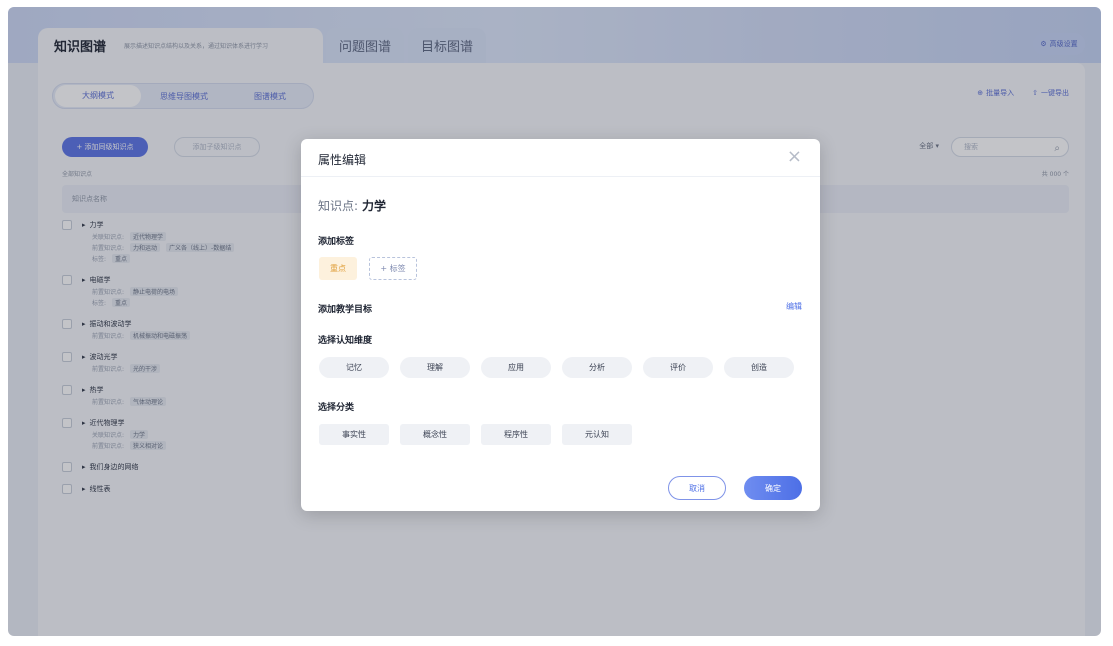  Describe the element at coordinates (345, 341) in the screenshot. I see `cognitive-dimension-title: 选择认知维度` at that location.